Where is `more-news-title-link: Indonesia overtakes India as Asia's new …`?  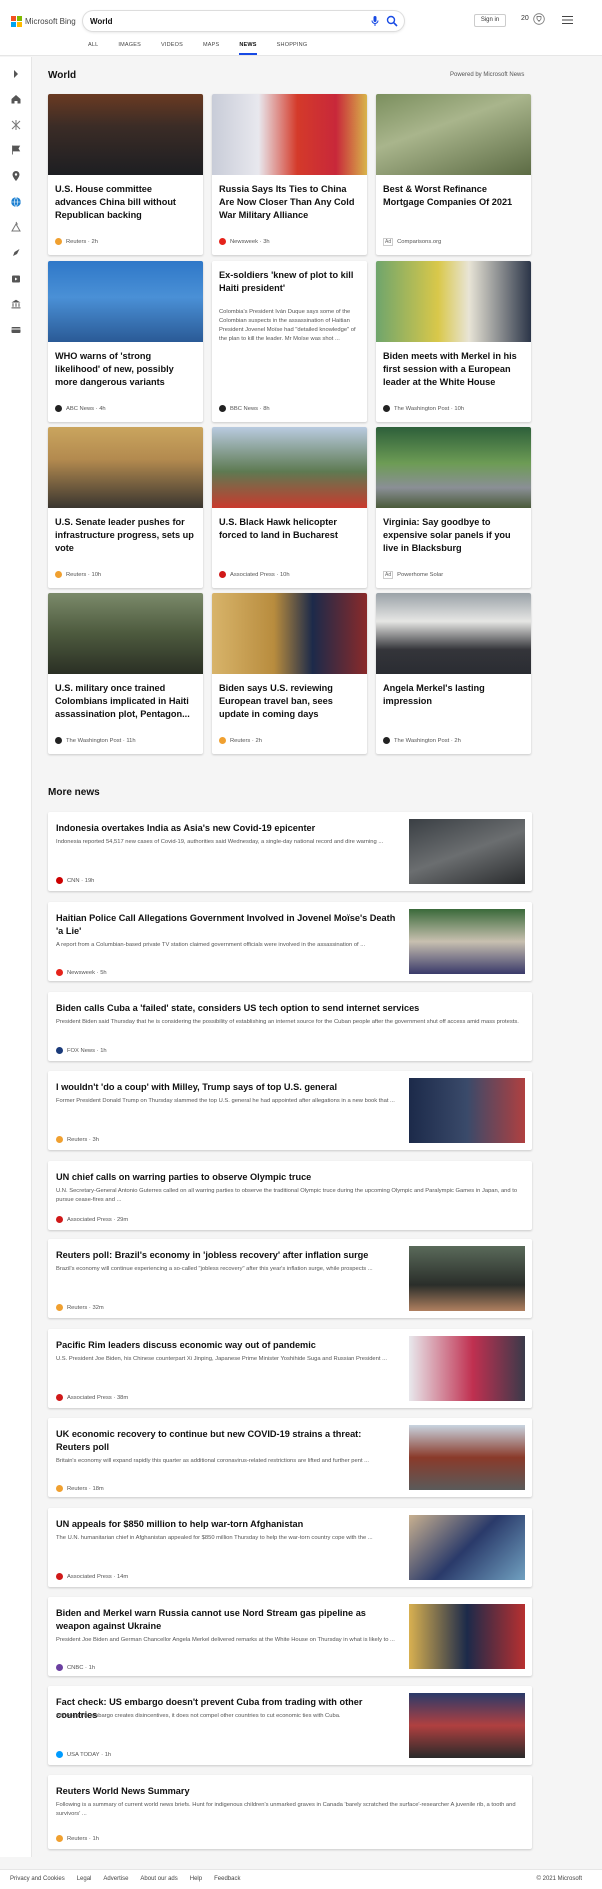 more-news-title-link: Indonesia overtakes India as Asia's new … is located at coordinates (226, 828).